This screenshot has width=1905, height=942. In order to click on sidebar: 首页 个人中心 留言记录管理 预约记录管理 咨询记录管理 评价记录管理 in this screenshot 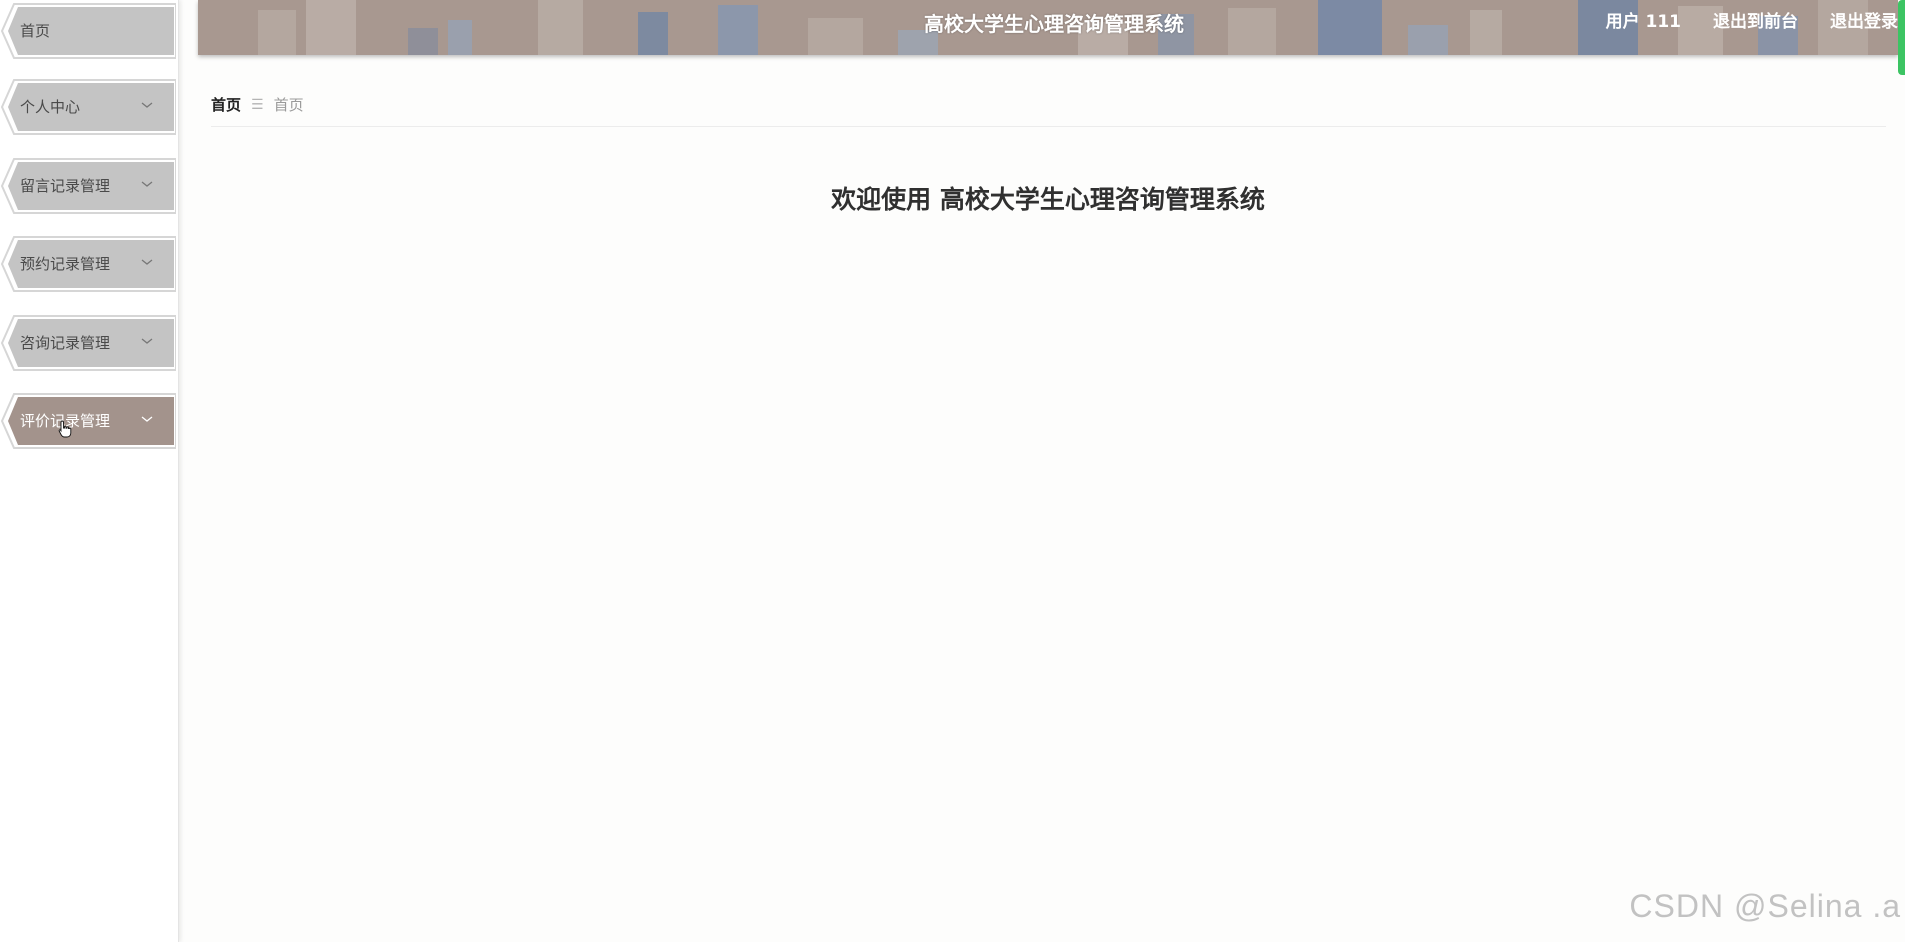, I will do `click(89, 471)`.